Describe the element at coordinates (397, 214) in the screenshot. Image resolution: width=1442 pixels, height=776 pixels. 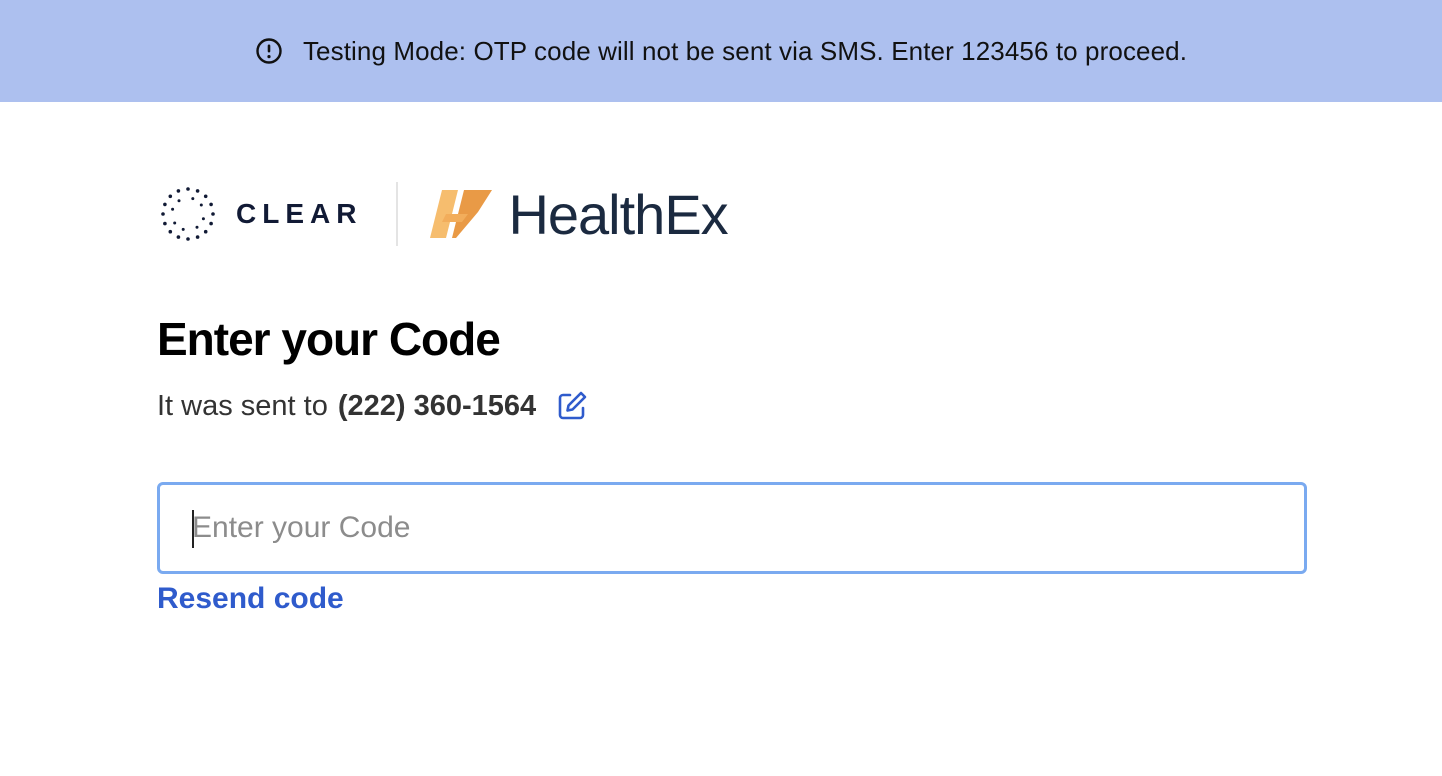
I see `logo-divider` at that location.